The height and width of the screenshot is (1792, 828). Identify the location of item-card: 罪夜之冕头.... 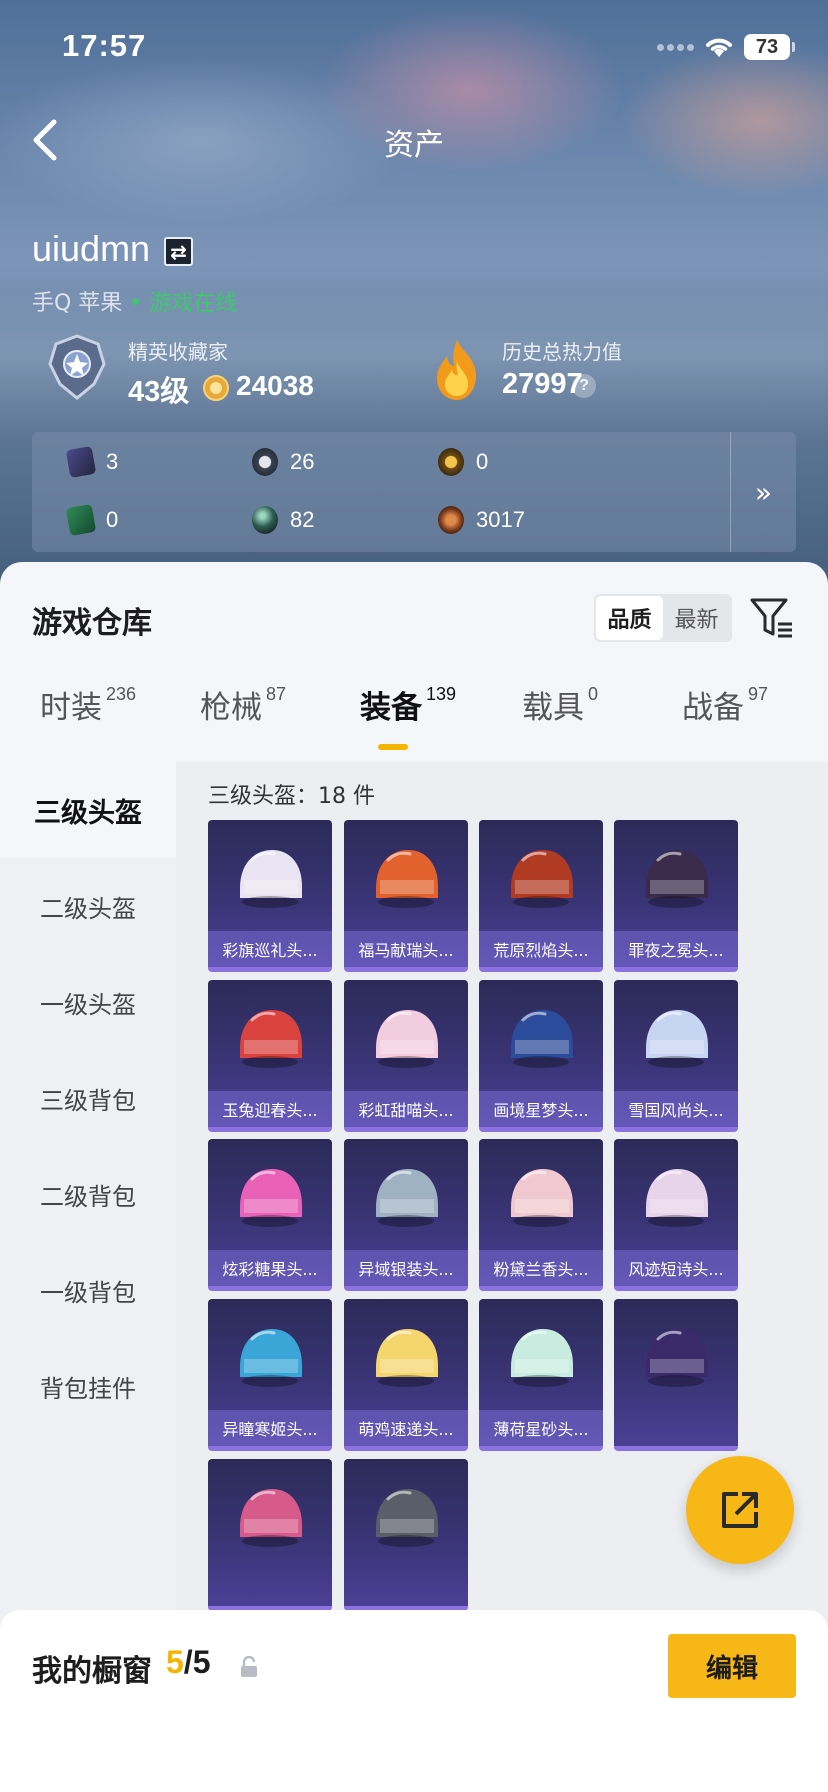
(676, 896).